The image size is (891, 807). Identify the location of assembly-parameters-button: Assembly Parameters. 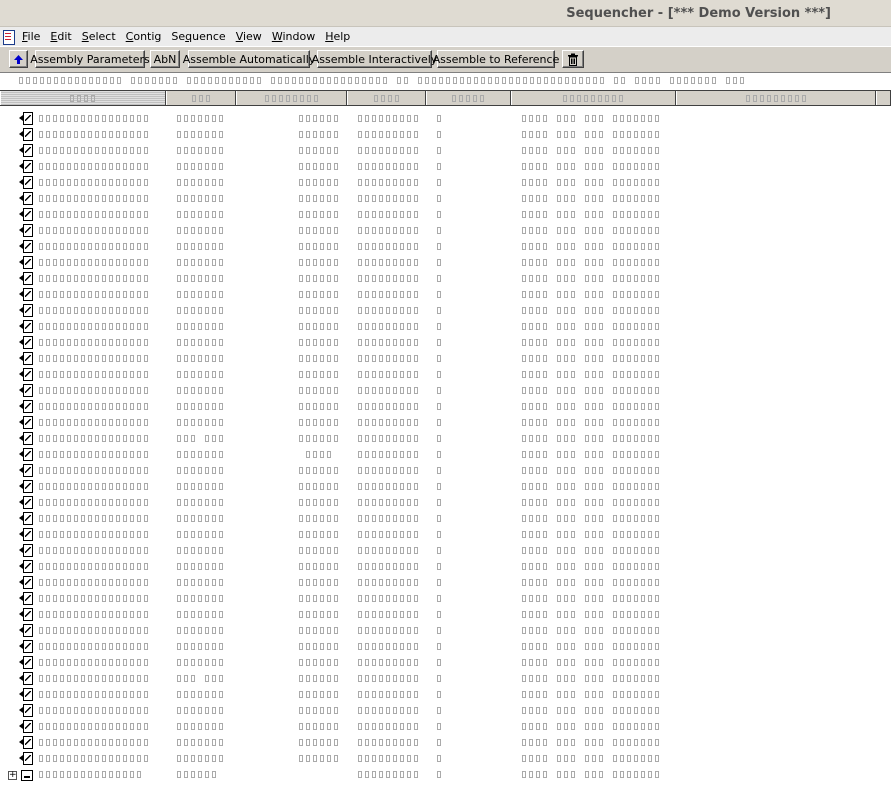
(90, 59).